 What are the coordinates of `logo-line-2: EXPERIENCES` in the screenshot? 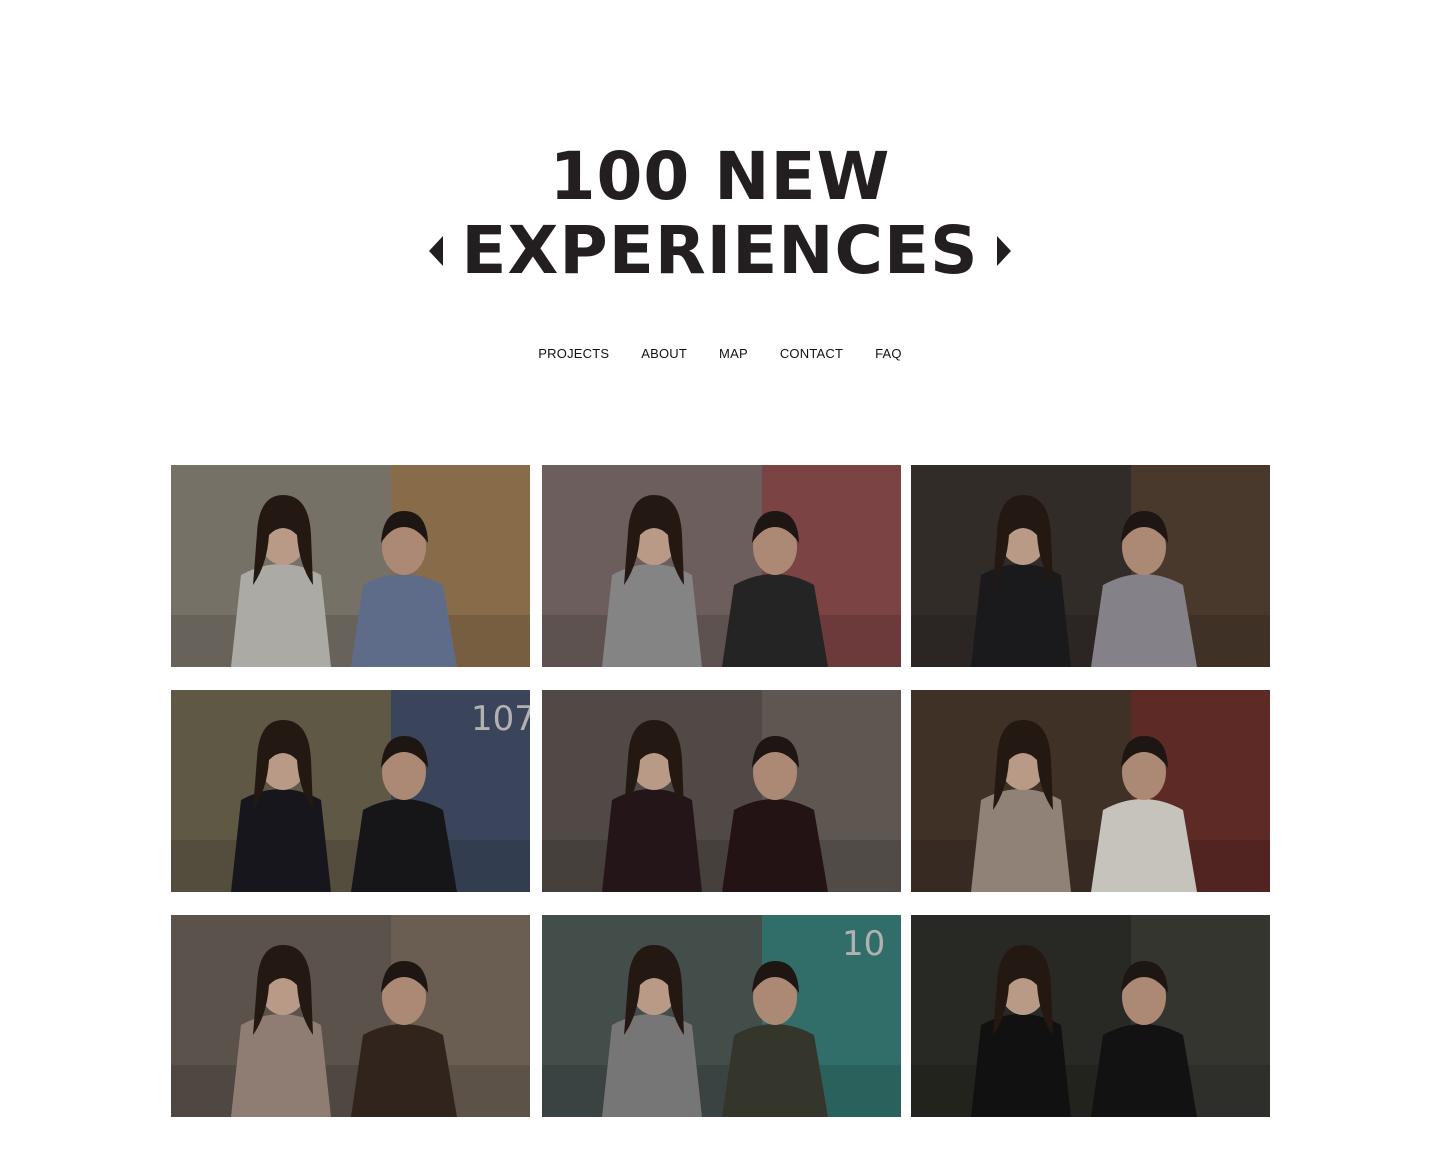 It's located at (720, 250).